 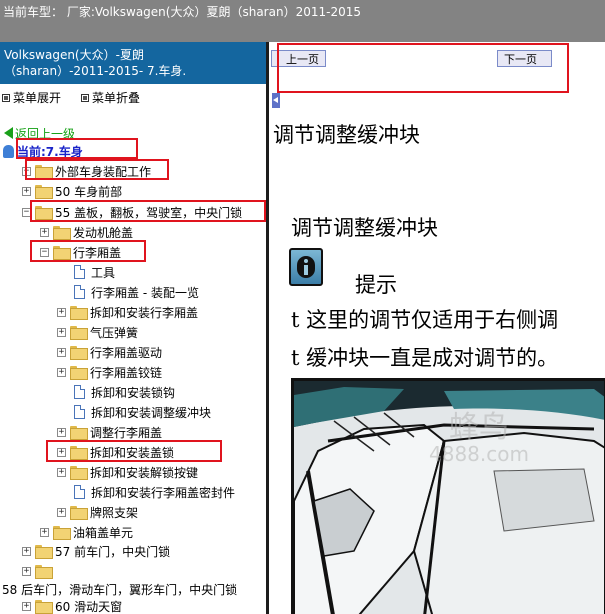 I want to click on tree-node-label: 工具, so click(x=103, y=272).